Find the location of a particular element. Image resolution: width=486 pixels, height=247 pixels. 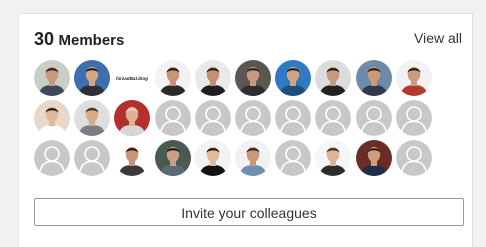

member-count: 30 is located at coordinates (44, 39).